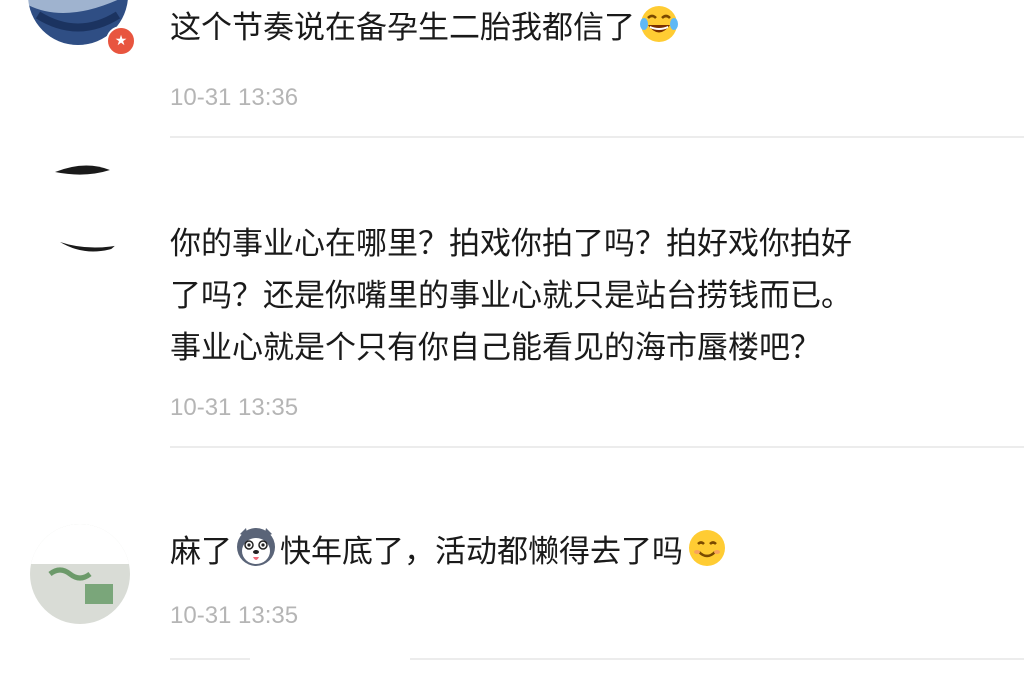 This screenshot has width=1024, height=679. Describe the element at coordinates (256, 554) in the screenshot. I see `husky-dog-icon` at that location.